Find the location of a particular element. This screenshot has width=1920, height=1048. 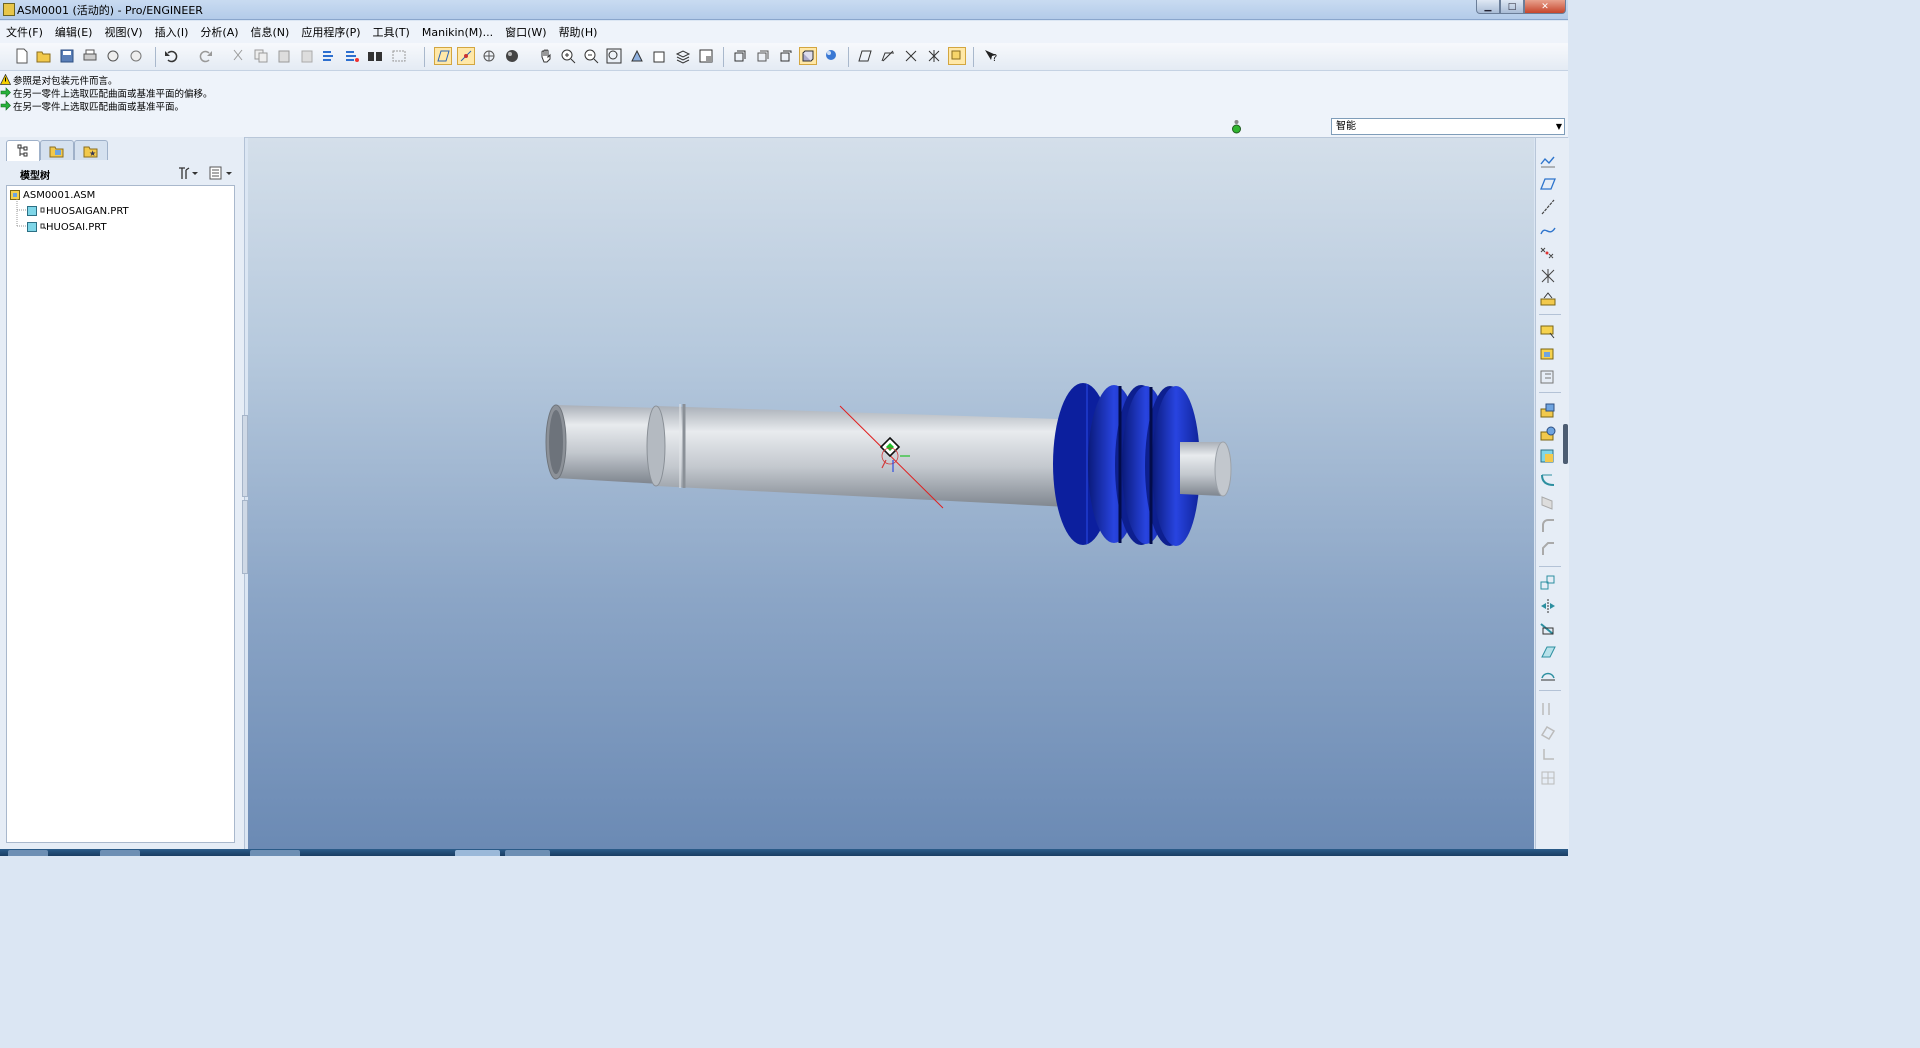

save-icon is located at coordinates (67, 56).